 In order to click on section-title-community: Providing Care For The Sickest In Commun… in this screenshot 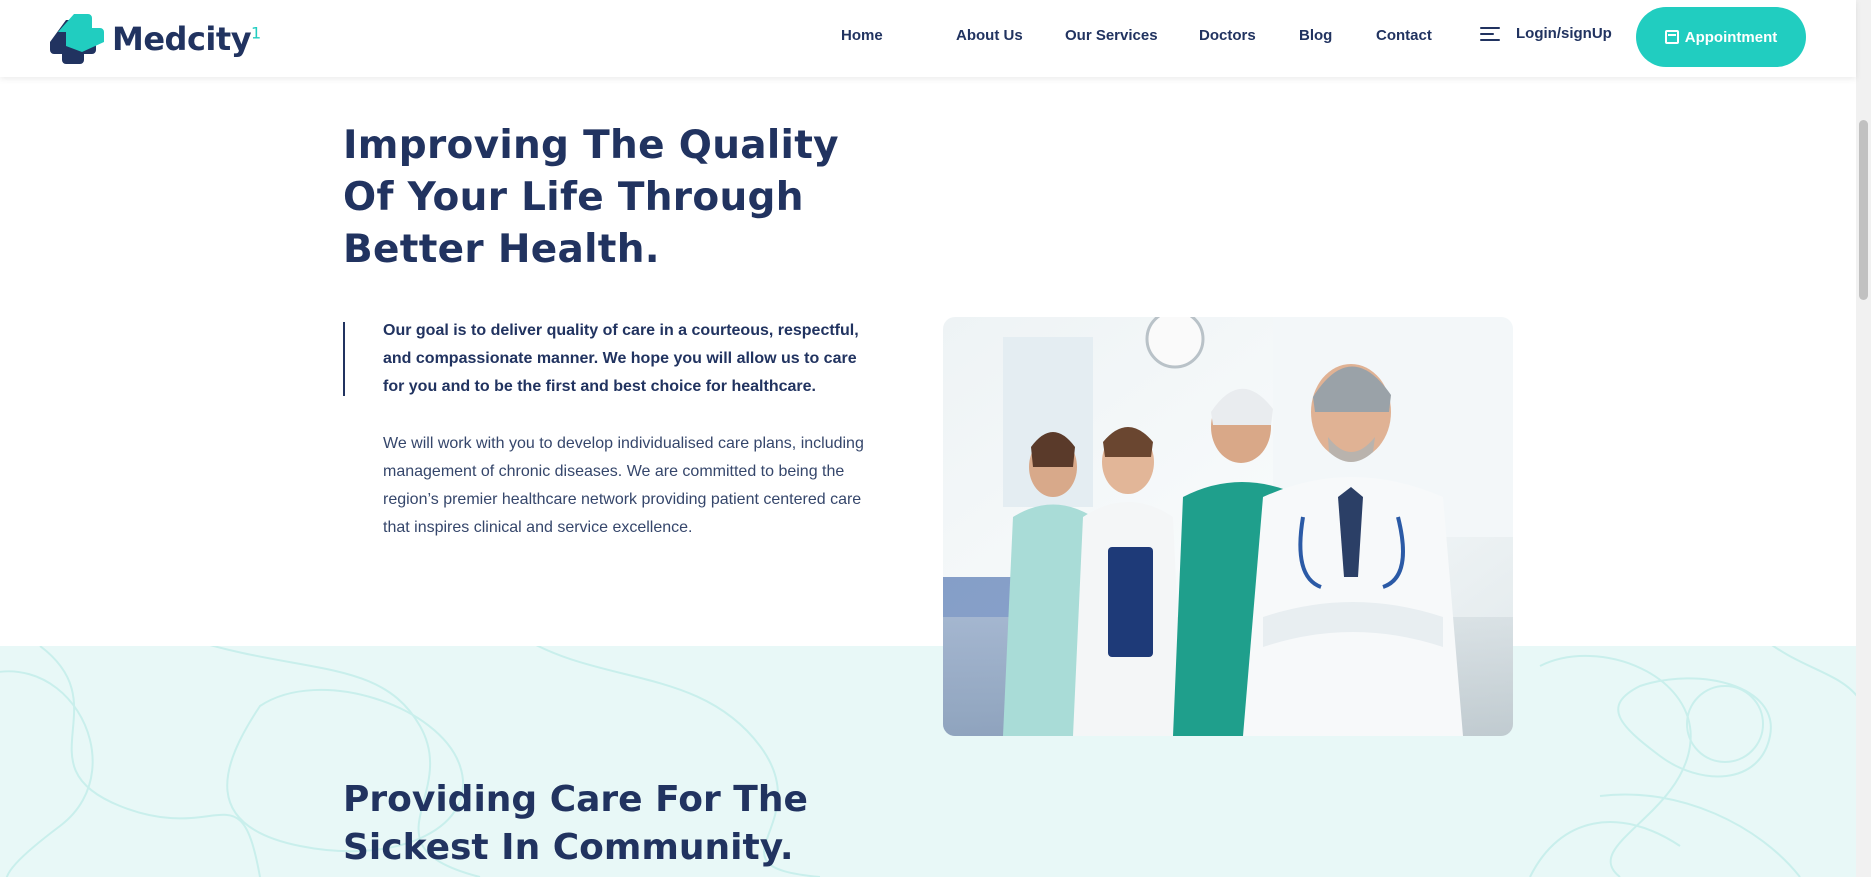, I will do `click(575, 823)`.